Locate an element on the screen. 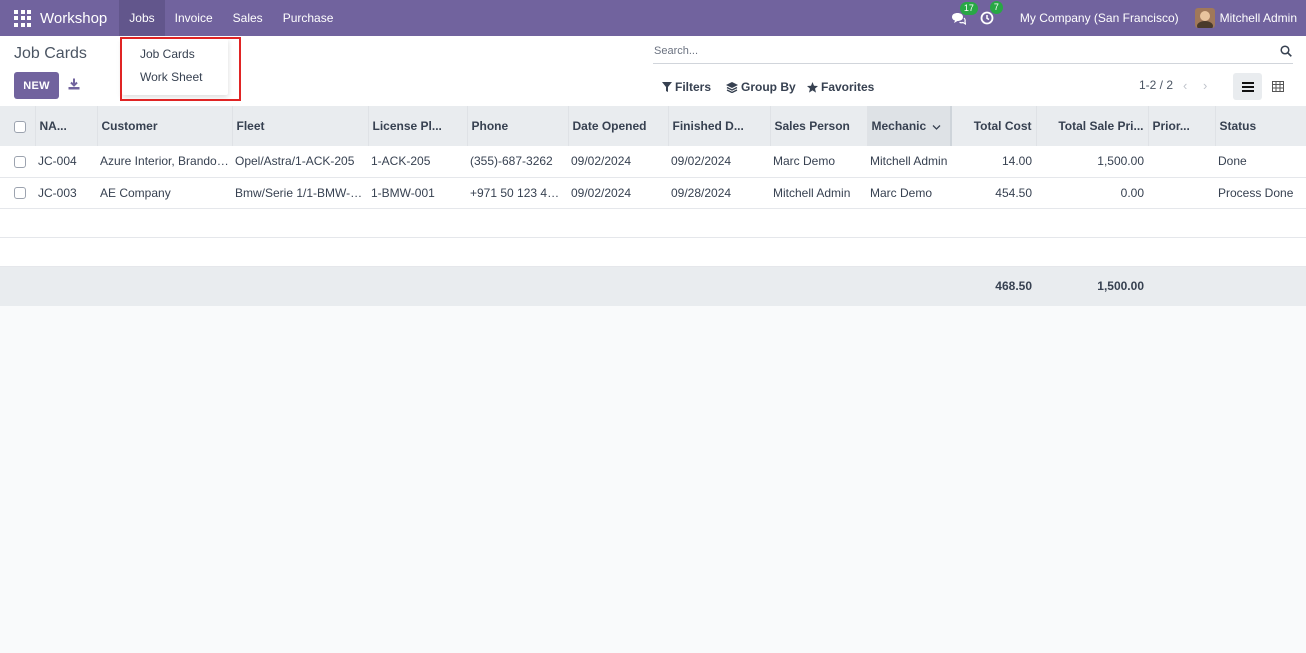 Image resolution: width=1306 pixels, height=653 pixels. menu-sales: Sales is located at coordinates (248, 18).